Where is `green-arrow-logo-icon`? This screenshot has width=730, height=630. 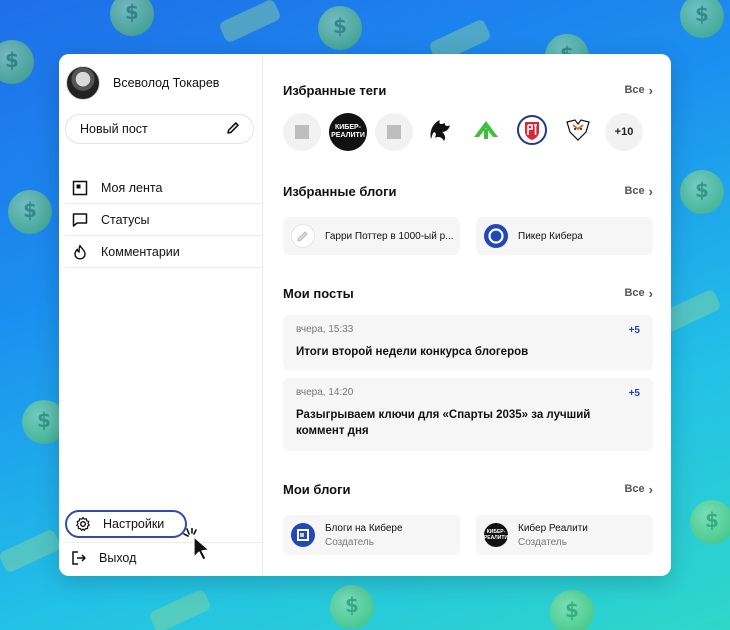
green-arrow-logo-icon is located at coordinates (486, 132).